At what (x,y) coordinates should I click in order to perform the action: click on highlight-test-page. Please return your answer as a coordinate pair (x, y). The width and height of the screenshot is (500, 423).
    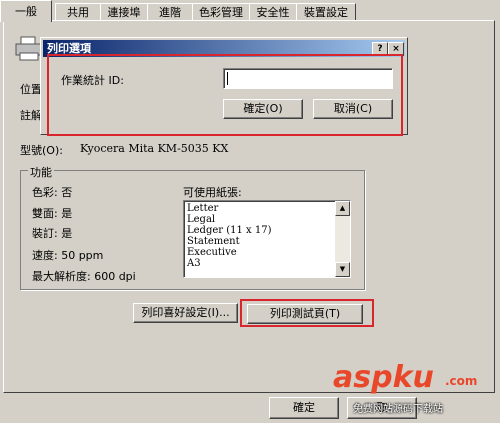
    Looking at the image, I should click on (307, 313).